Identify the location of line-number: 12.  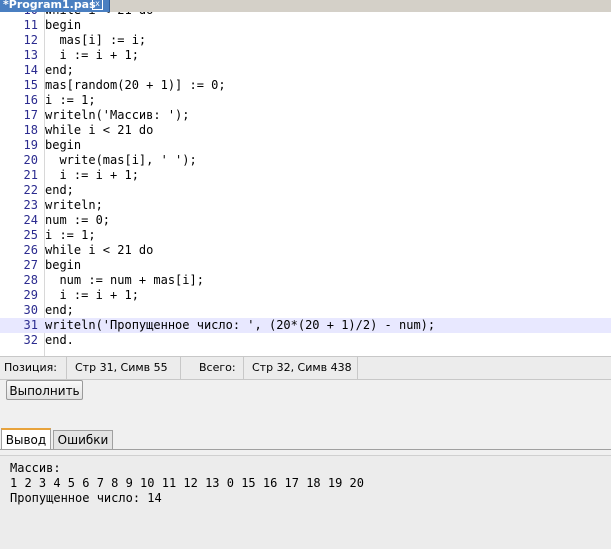
(30, 40).